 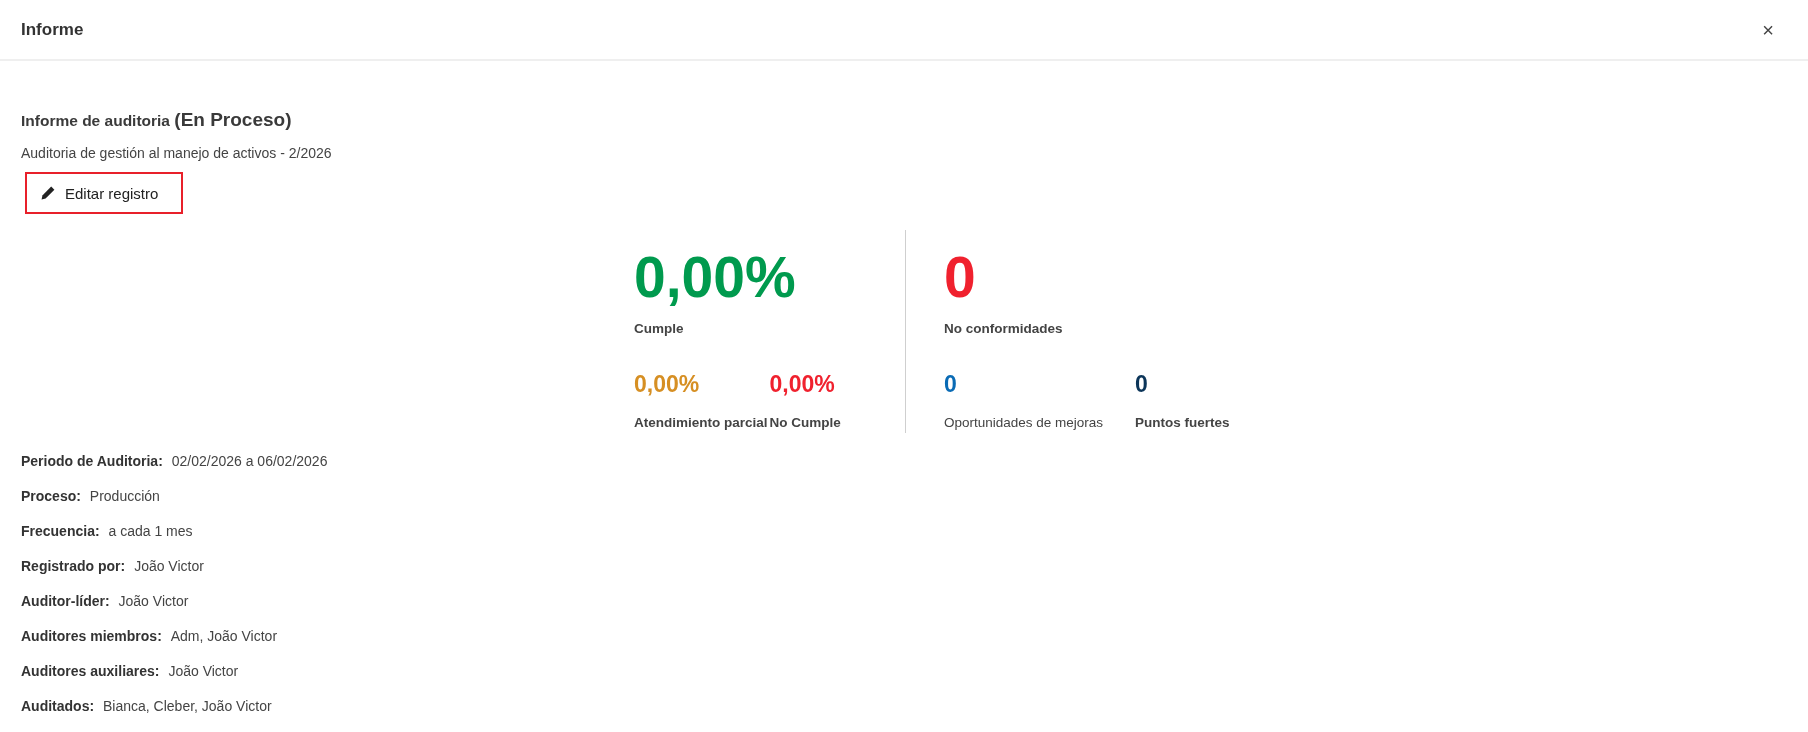 I want to click on detail-value: Adm, João Victor, so click(x=224, y=636).